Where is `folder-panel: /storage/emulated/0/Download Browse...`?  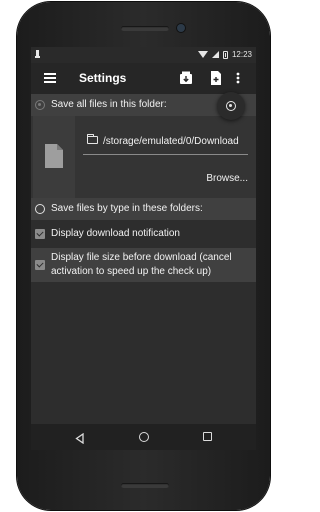
folder-panel: /storage/emulated/0/Download Browse... is located at coordinates (143, 157).